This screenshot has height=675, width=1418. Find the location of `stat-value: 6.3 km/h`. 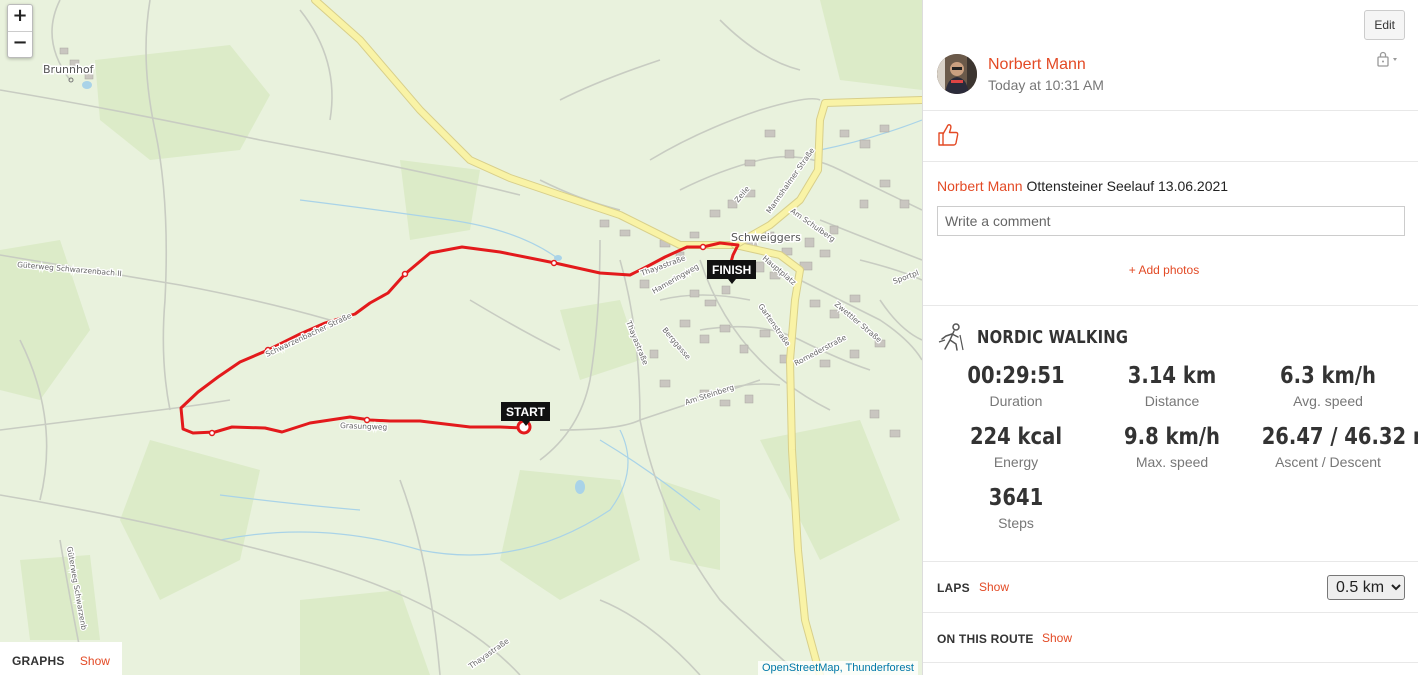

stat-value: 6.3 km/h is located at coordinates (1328, 376).